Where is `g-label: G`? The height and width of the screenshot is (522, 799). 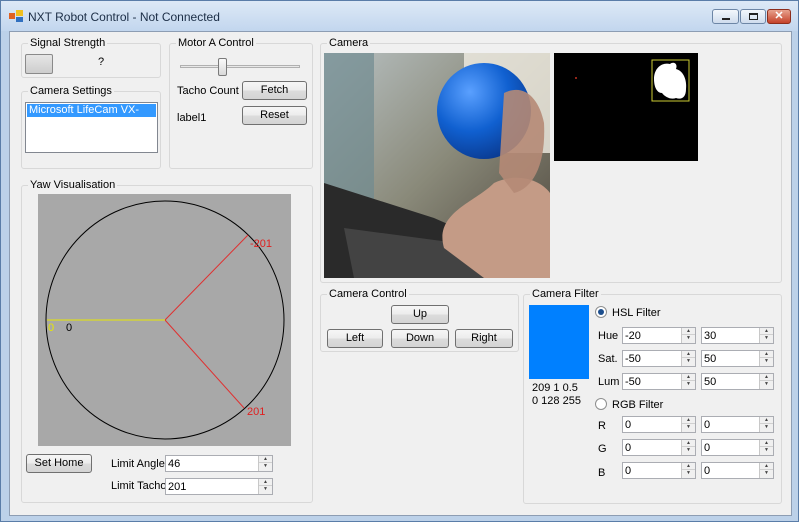 g-label: G is located at coordinates (602, 449).